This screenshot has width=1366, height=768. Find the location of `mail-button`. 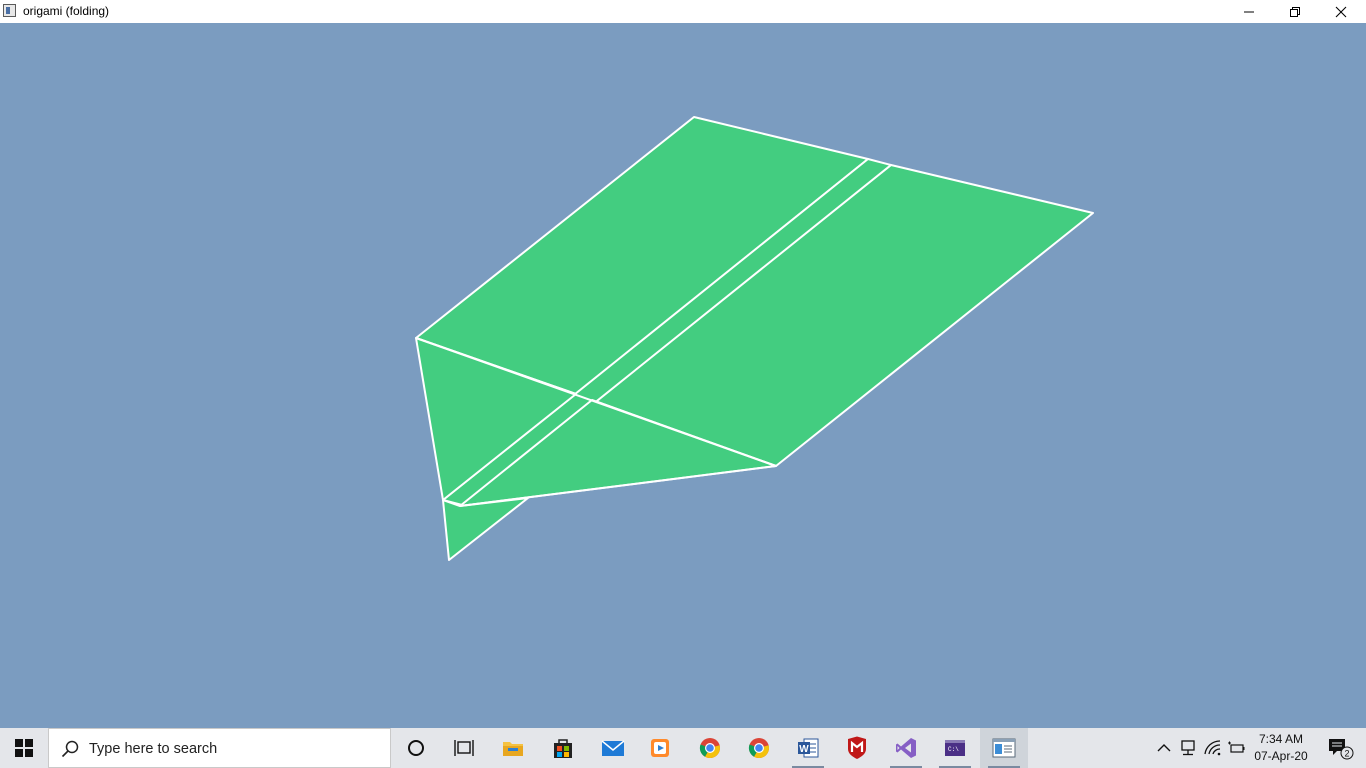

mail-button is located at coordinates (613, 748).